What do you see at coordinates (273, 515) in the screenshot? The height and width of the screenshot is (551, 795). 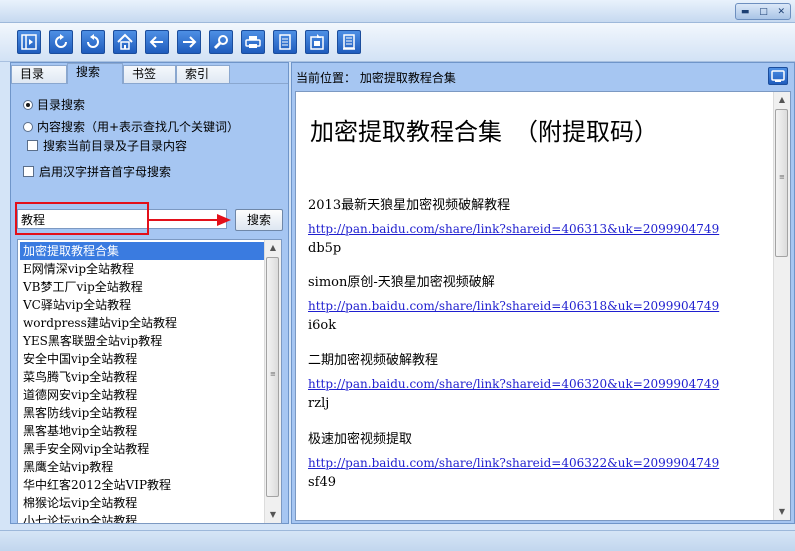 I see `scroll-down-arrow-icon: ▼` at bounding box center [273, 515].